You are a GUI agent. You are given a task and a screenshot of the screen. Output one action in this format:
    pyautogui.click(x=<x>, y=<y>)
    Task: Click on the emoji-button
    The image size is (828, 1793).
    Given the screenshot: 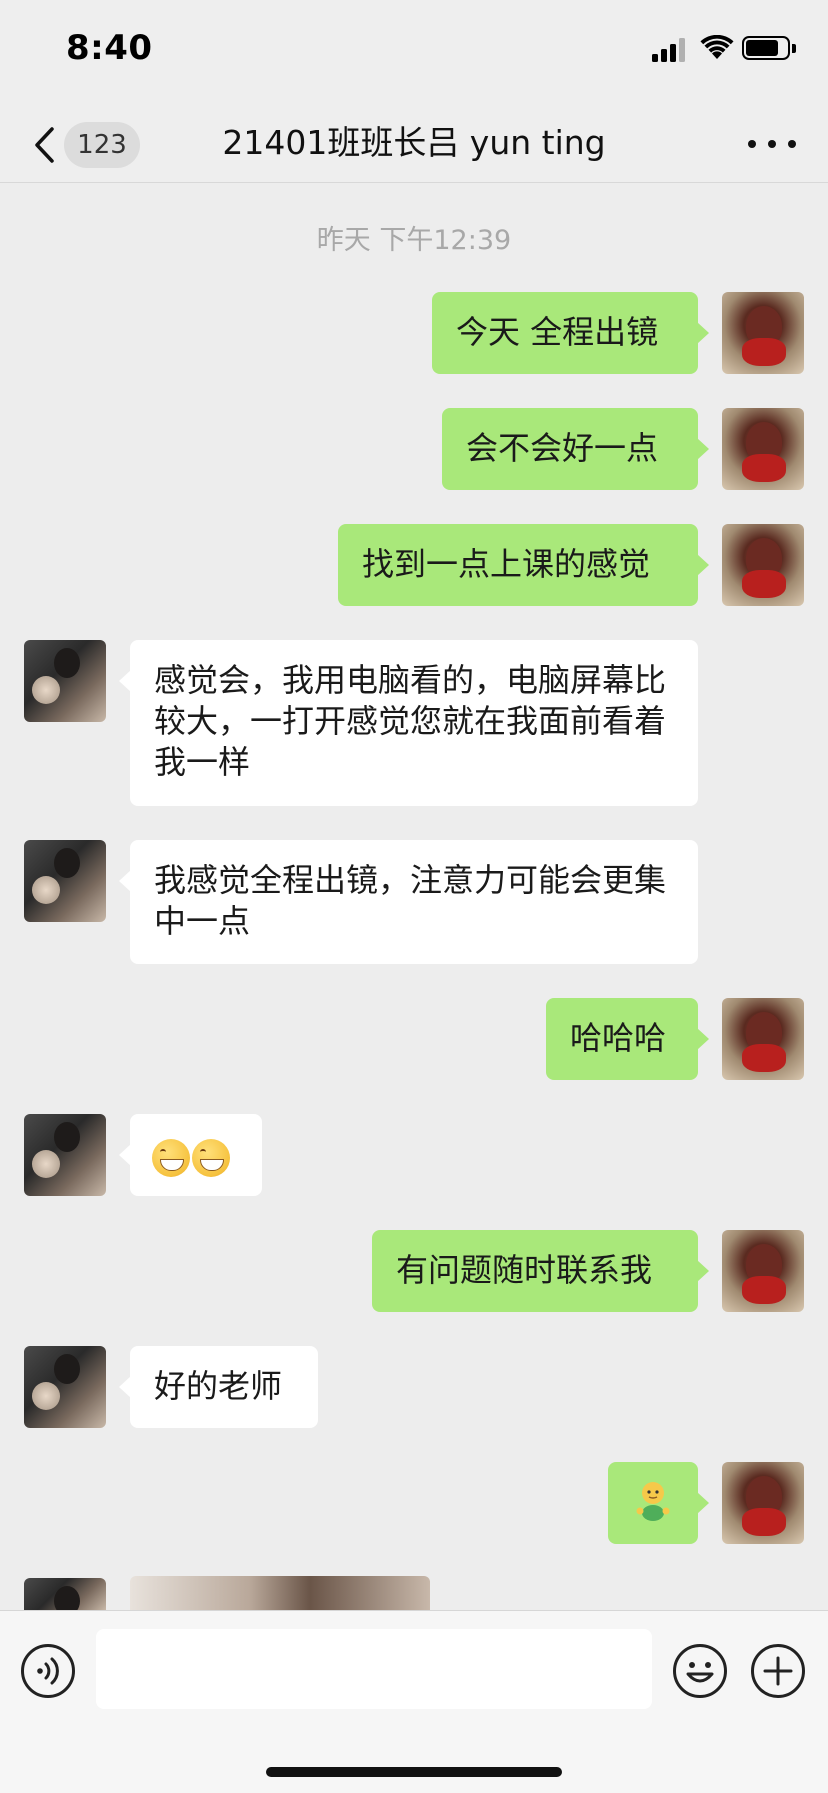 What is the action you would take?
    pyautogui.click(x=700, y=1671)
    